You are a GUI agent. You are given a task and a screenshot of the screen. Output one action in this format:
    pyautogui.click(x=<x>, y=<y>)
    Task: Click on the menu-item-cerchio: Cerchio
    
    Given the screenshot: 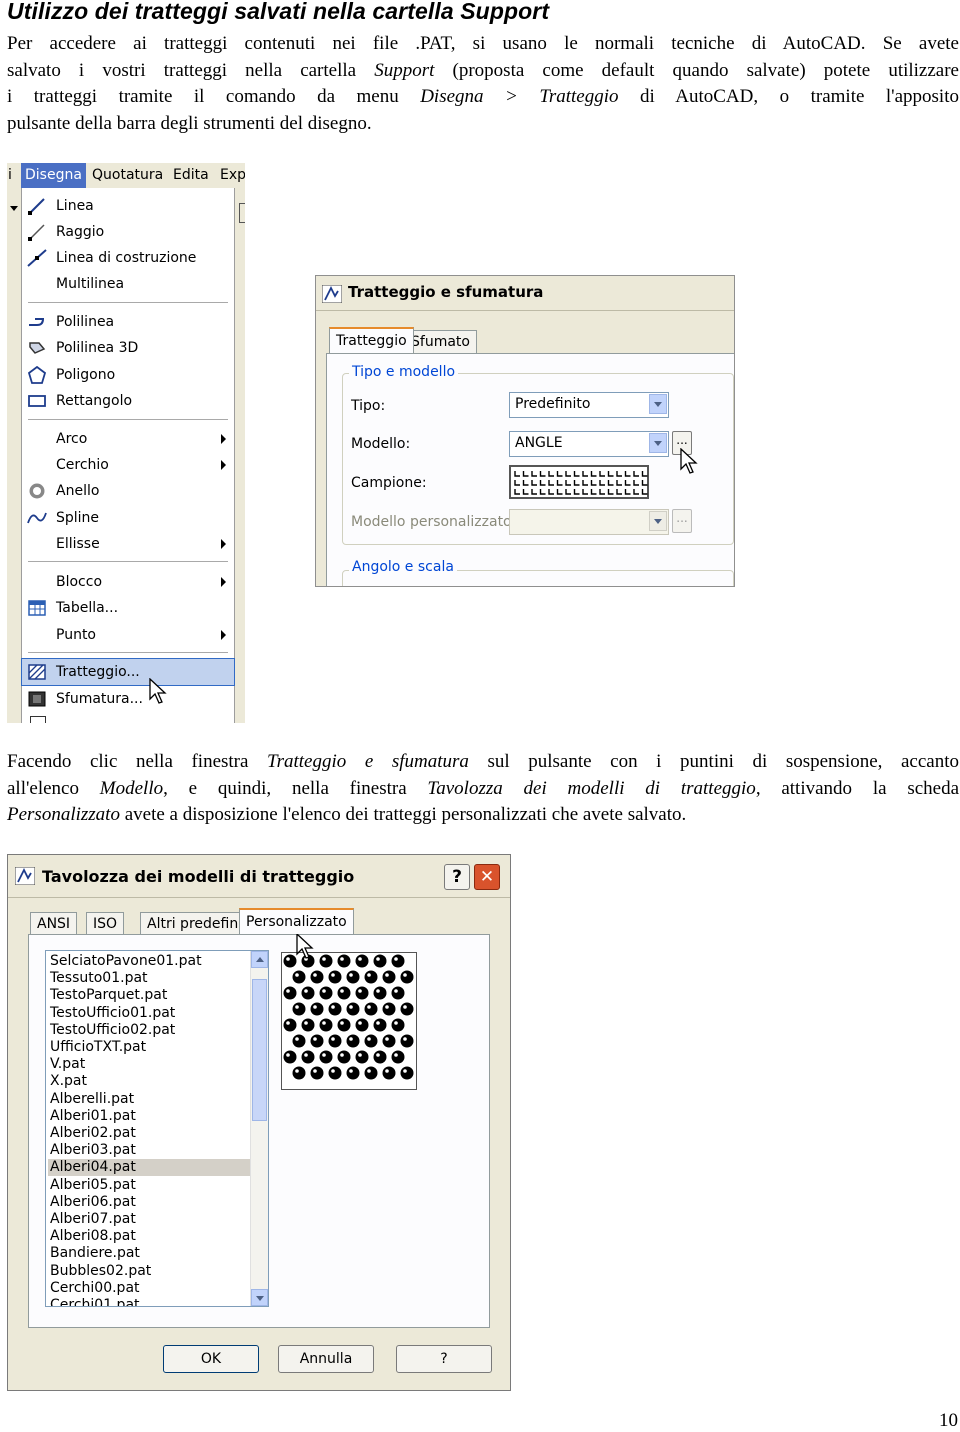 What is the action you would take?
    pyautogui.click(x=128, y=465)
    